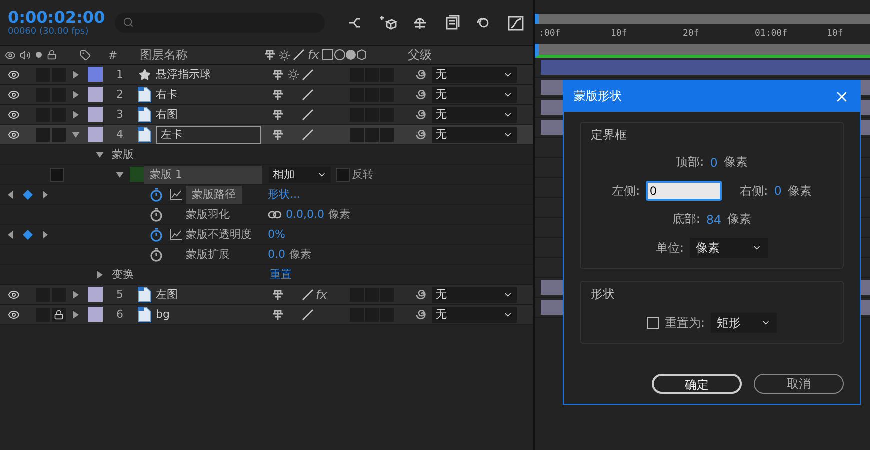 The height and width of the screenshot is (450, 870). Describe the element at coordinates (167, 114) in the screenshot. I see `layer-name: 右图` at that location.